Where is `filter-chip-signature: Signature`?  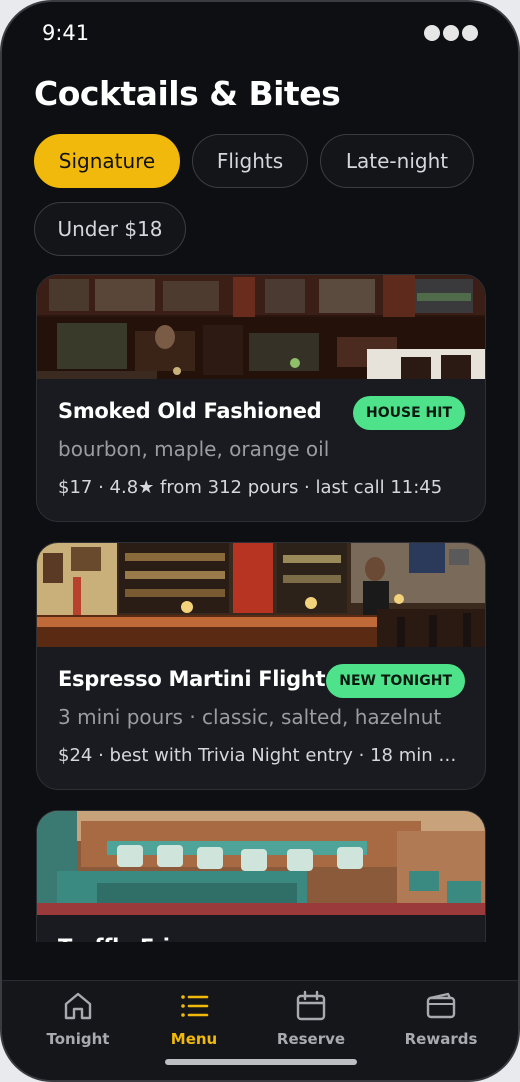 filter-chip-signature: Signature is located at coordinates (107, 161).